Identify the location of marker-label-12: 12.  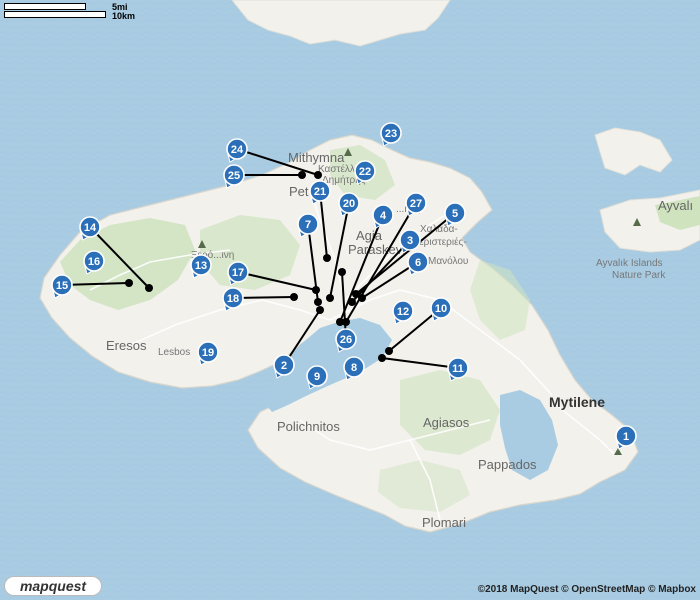
(403, 312).